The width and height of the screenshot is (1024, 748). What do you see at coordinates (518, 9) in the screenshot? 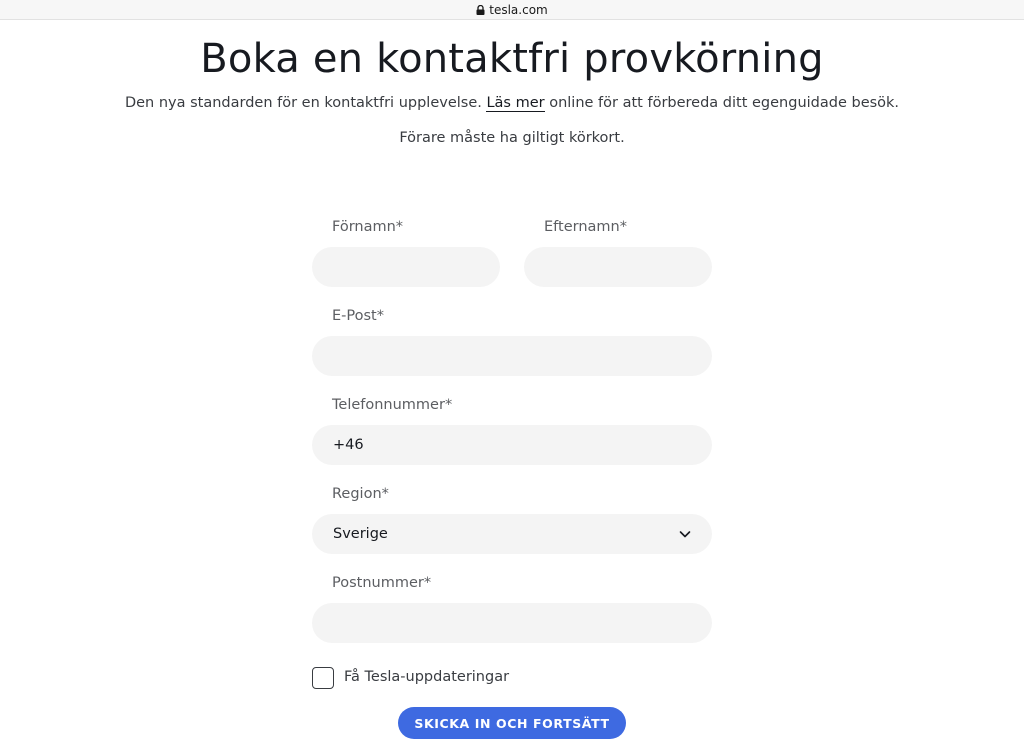
I see `browser-url: tesla.com` at bounding box center [518, 9].